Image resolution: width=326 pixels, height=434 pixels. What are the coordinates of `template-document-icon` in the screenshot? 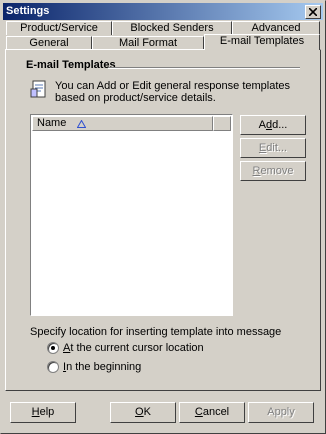 It's located at (38, 89).